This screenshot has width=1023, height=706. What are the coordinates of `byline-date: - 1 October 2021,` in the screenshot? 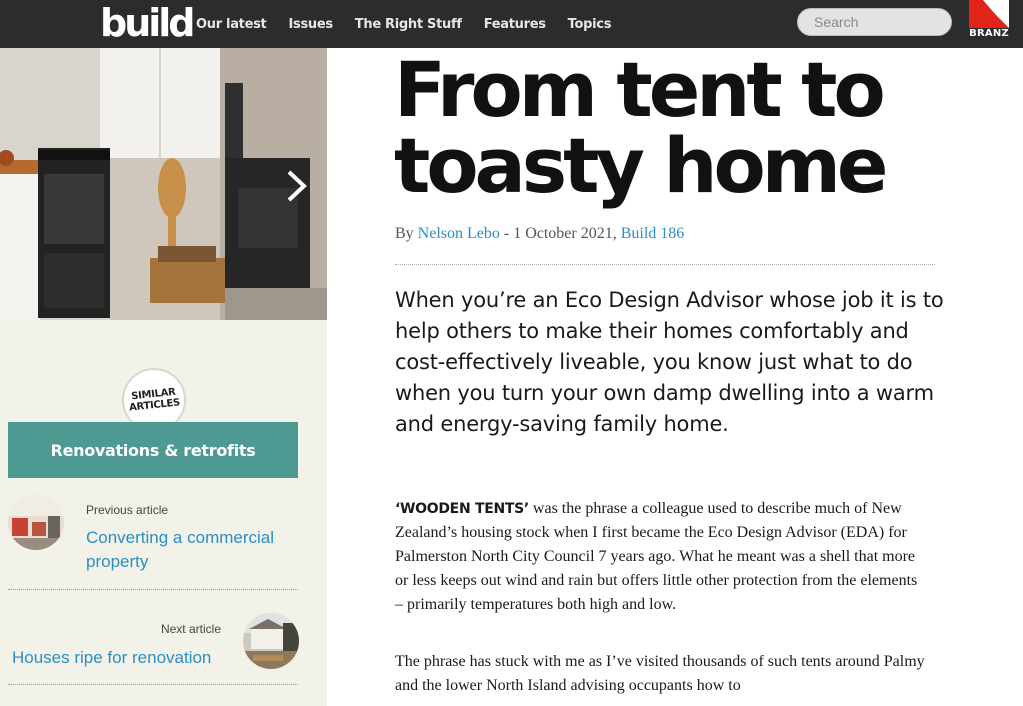 It's located at (560, 233).